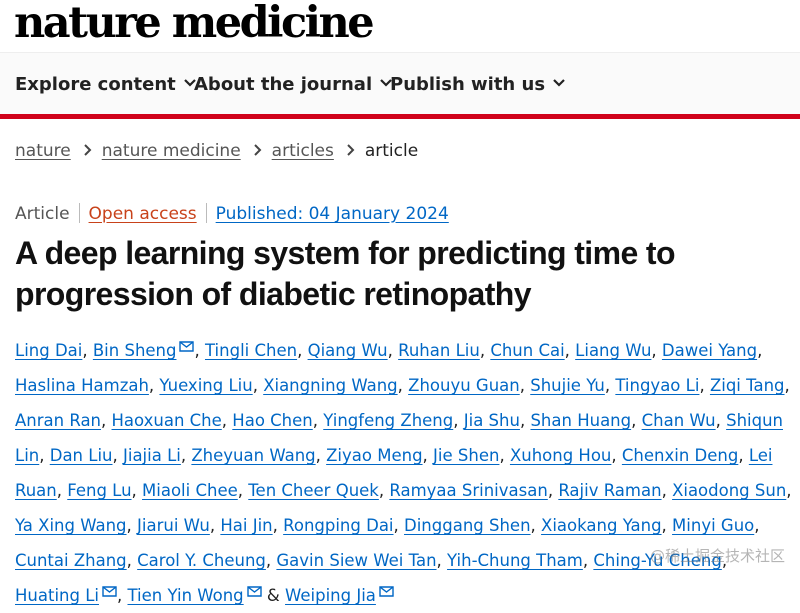 The height and width of the screenshot is (613, 800). I want to click on chevron-down-icon, so click(559, 83).